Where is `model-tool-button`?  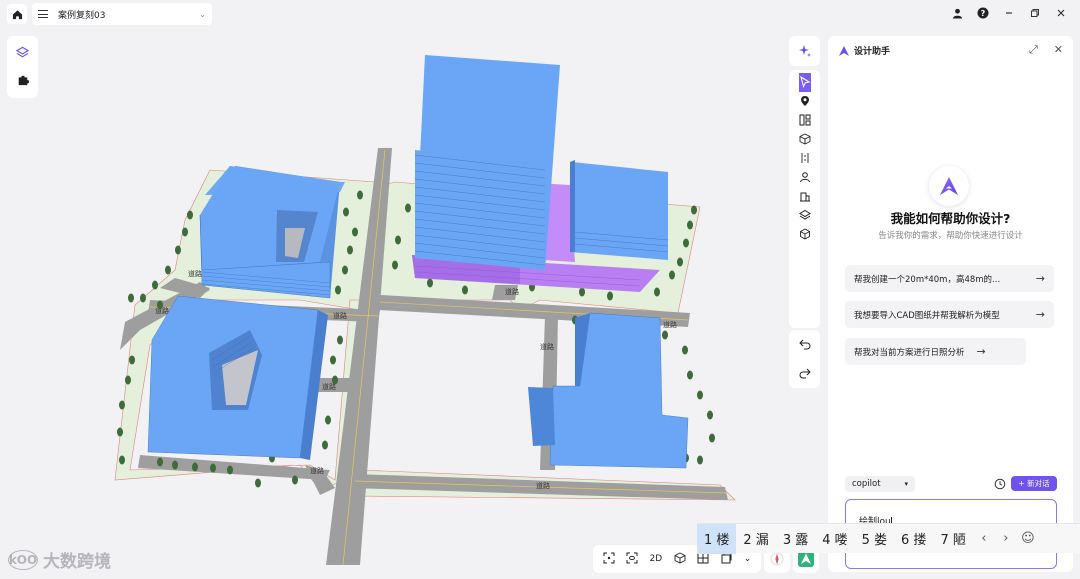
model-tool-button is located at coordinates (805, 234).